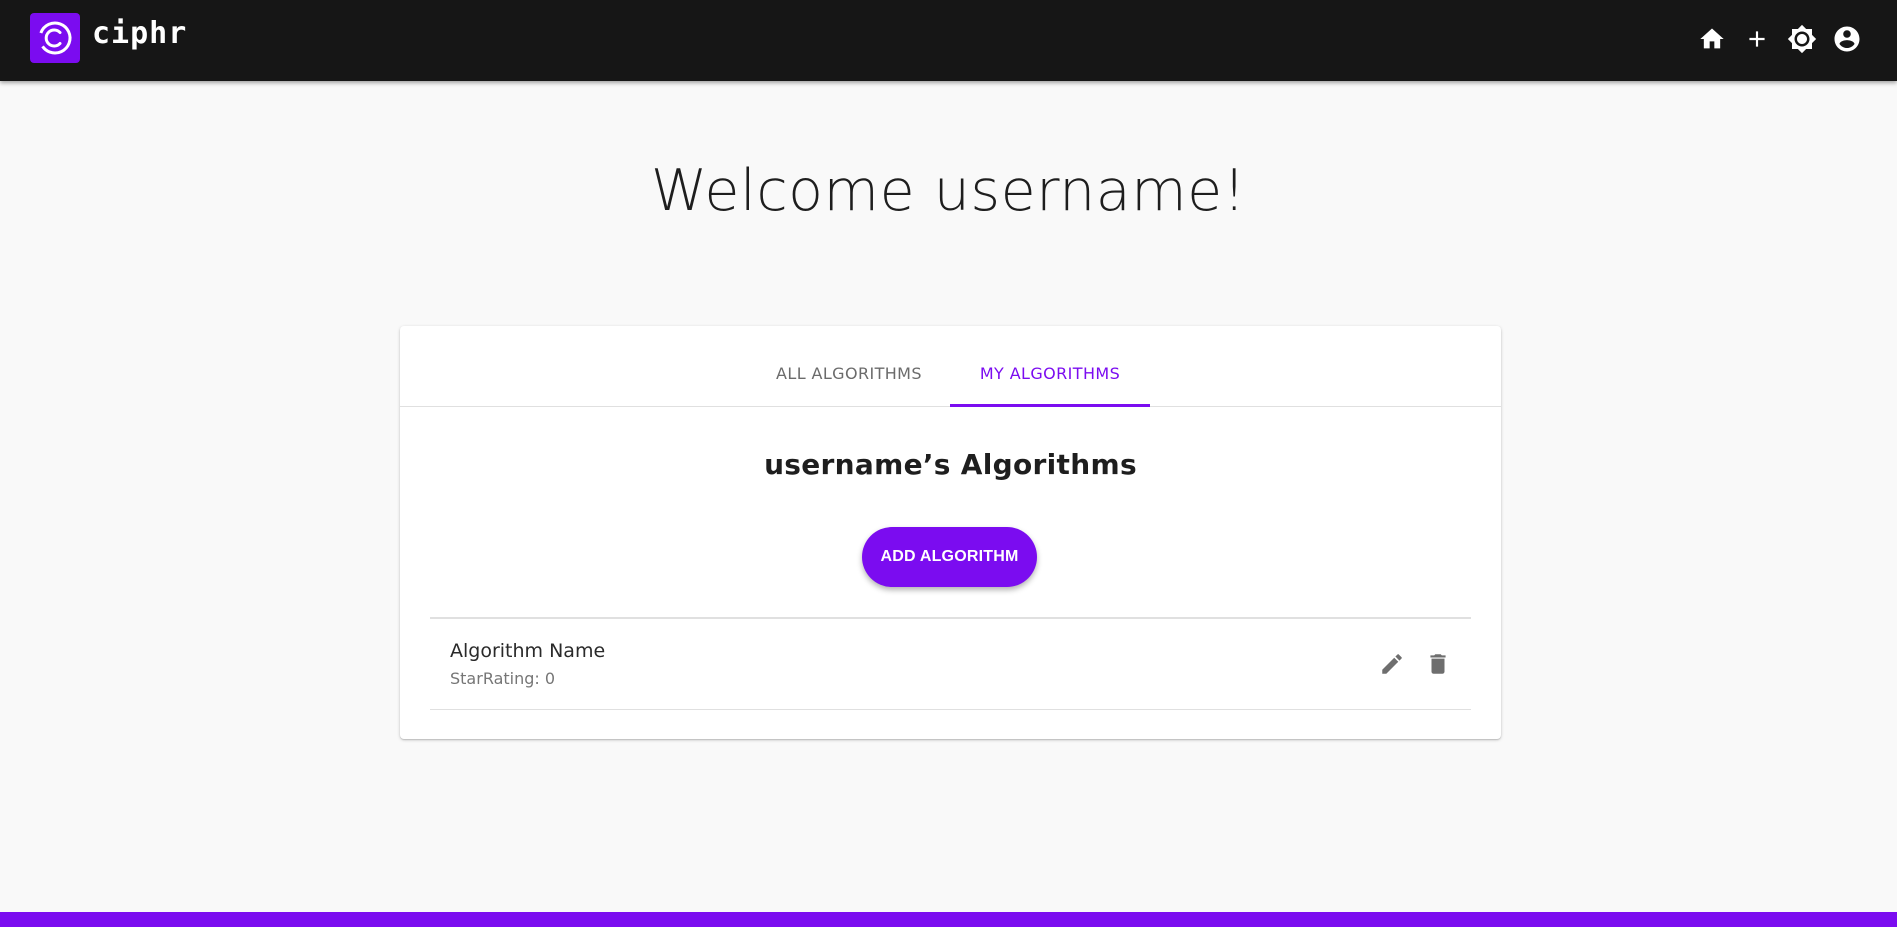  Describe the element at coordinates (1712, 39) in the screenshot. I see `home-icon` at that location.